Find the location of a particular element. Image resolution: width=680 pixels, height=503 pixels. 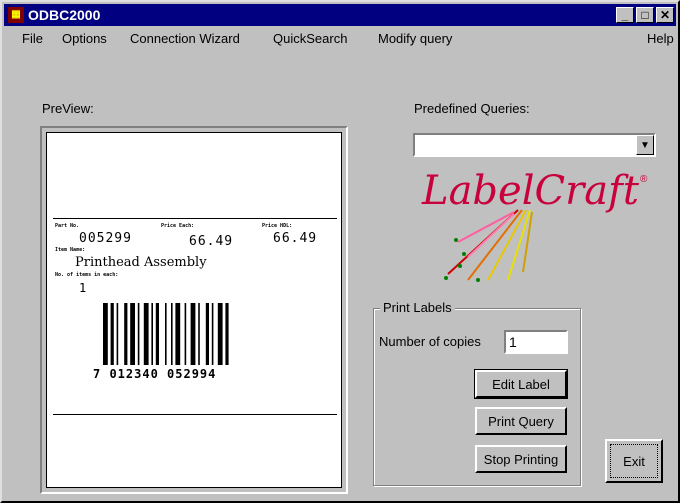

item-name-title: Item Name: is located at coordinates (70, 250).